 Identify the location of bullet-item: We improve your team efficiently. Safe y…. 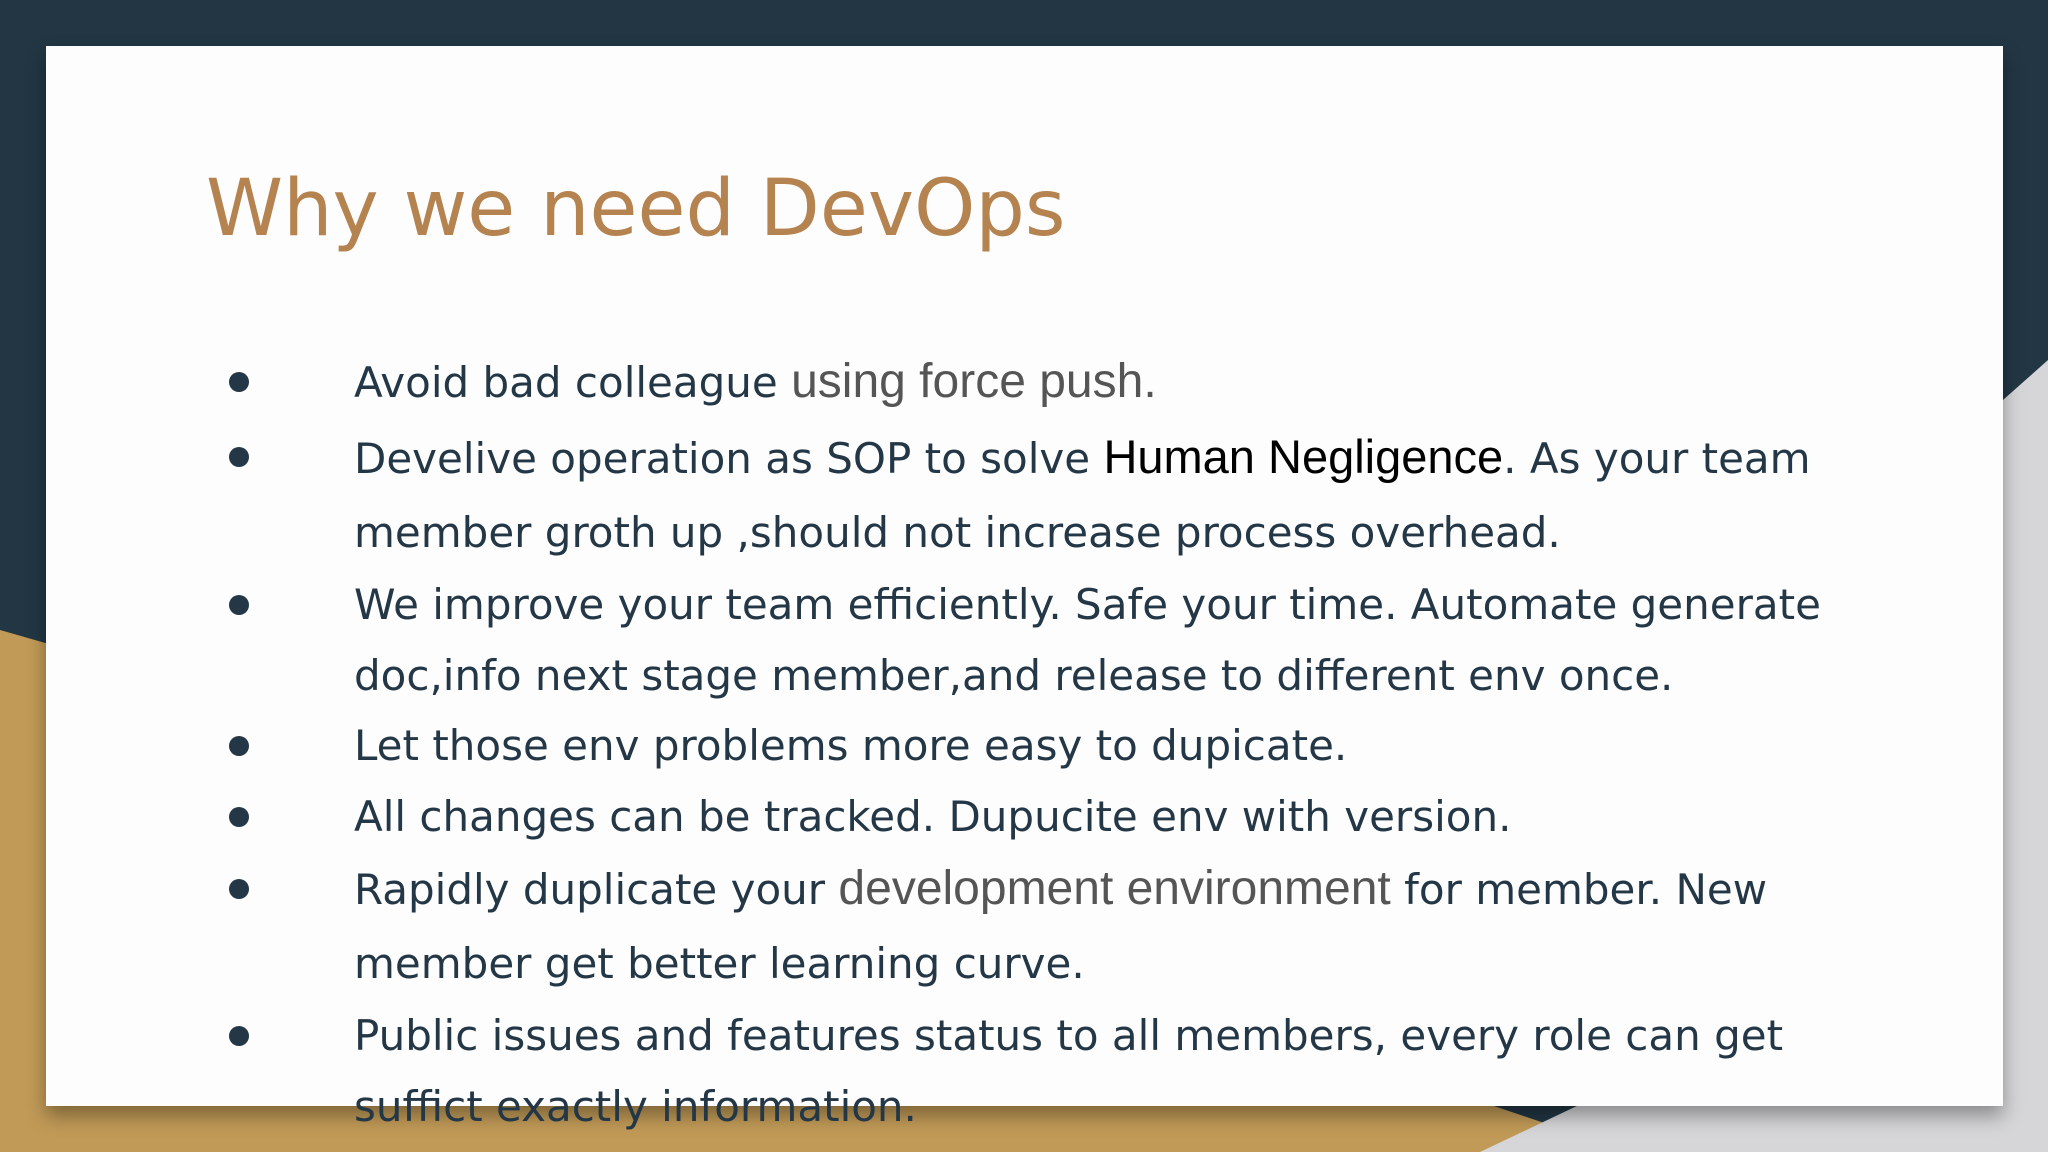
(1074, 640).